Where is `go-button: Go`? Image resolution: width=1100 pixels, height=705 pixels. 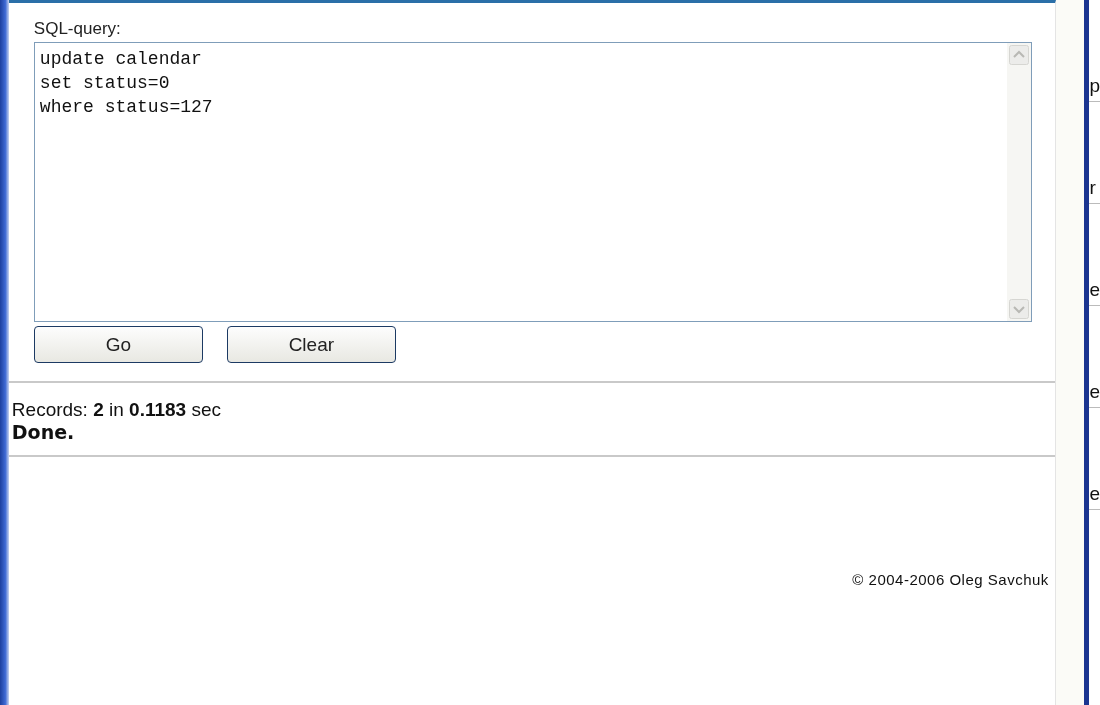 go-button: Go is located at coordinates (118, 344).